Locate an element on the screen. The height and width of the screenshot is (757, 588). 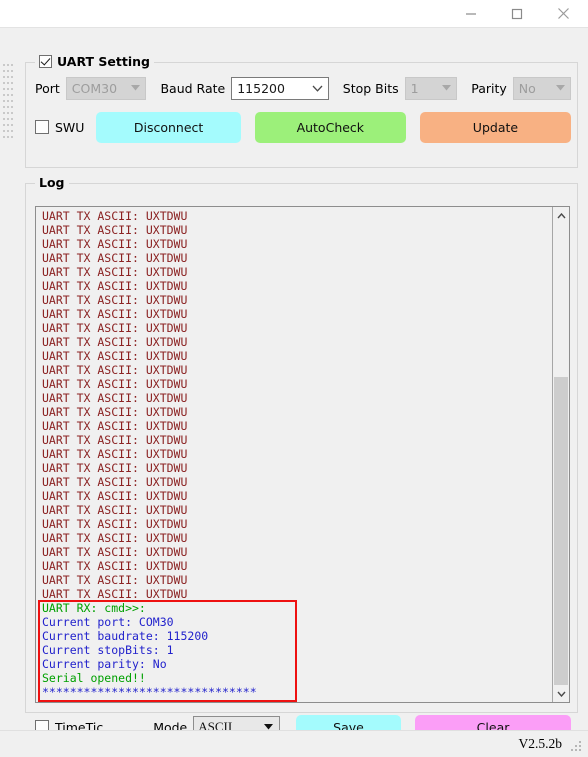
uart-setting-title: UART Setting is located at coordinates (103, 61).